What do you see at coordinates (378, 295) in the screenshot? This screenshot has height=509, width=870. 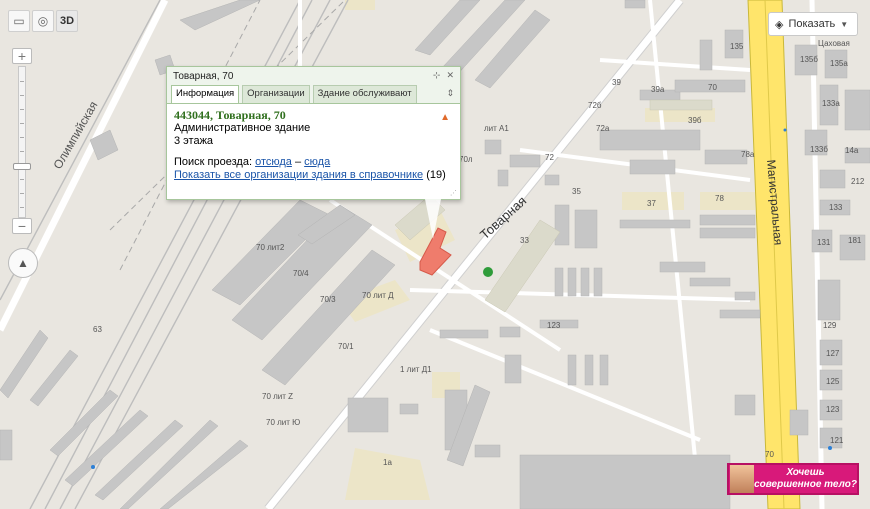 I see `house-number-label: 70 лит Д` at bounding box center [378, 295].